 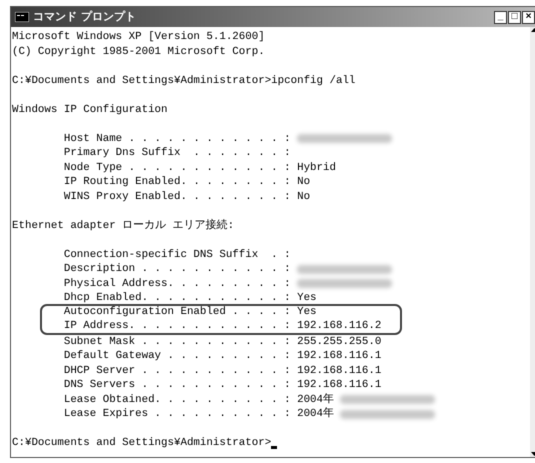 I want to click on console-line: Lease Expires . . . . . . . . . . : 2004年, so click(x=198, y=414).